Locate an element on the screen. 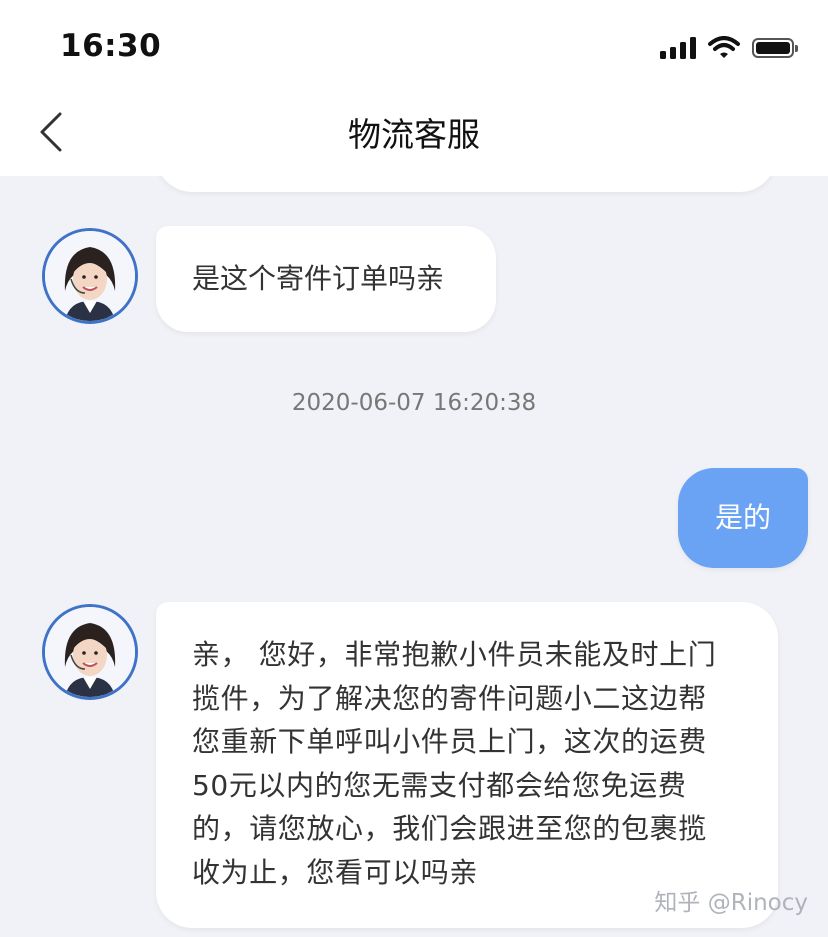  message-bubble-partial is located at coordinates (466, 184).